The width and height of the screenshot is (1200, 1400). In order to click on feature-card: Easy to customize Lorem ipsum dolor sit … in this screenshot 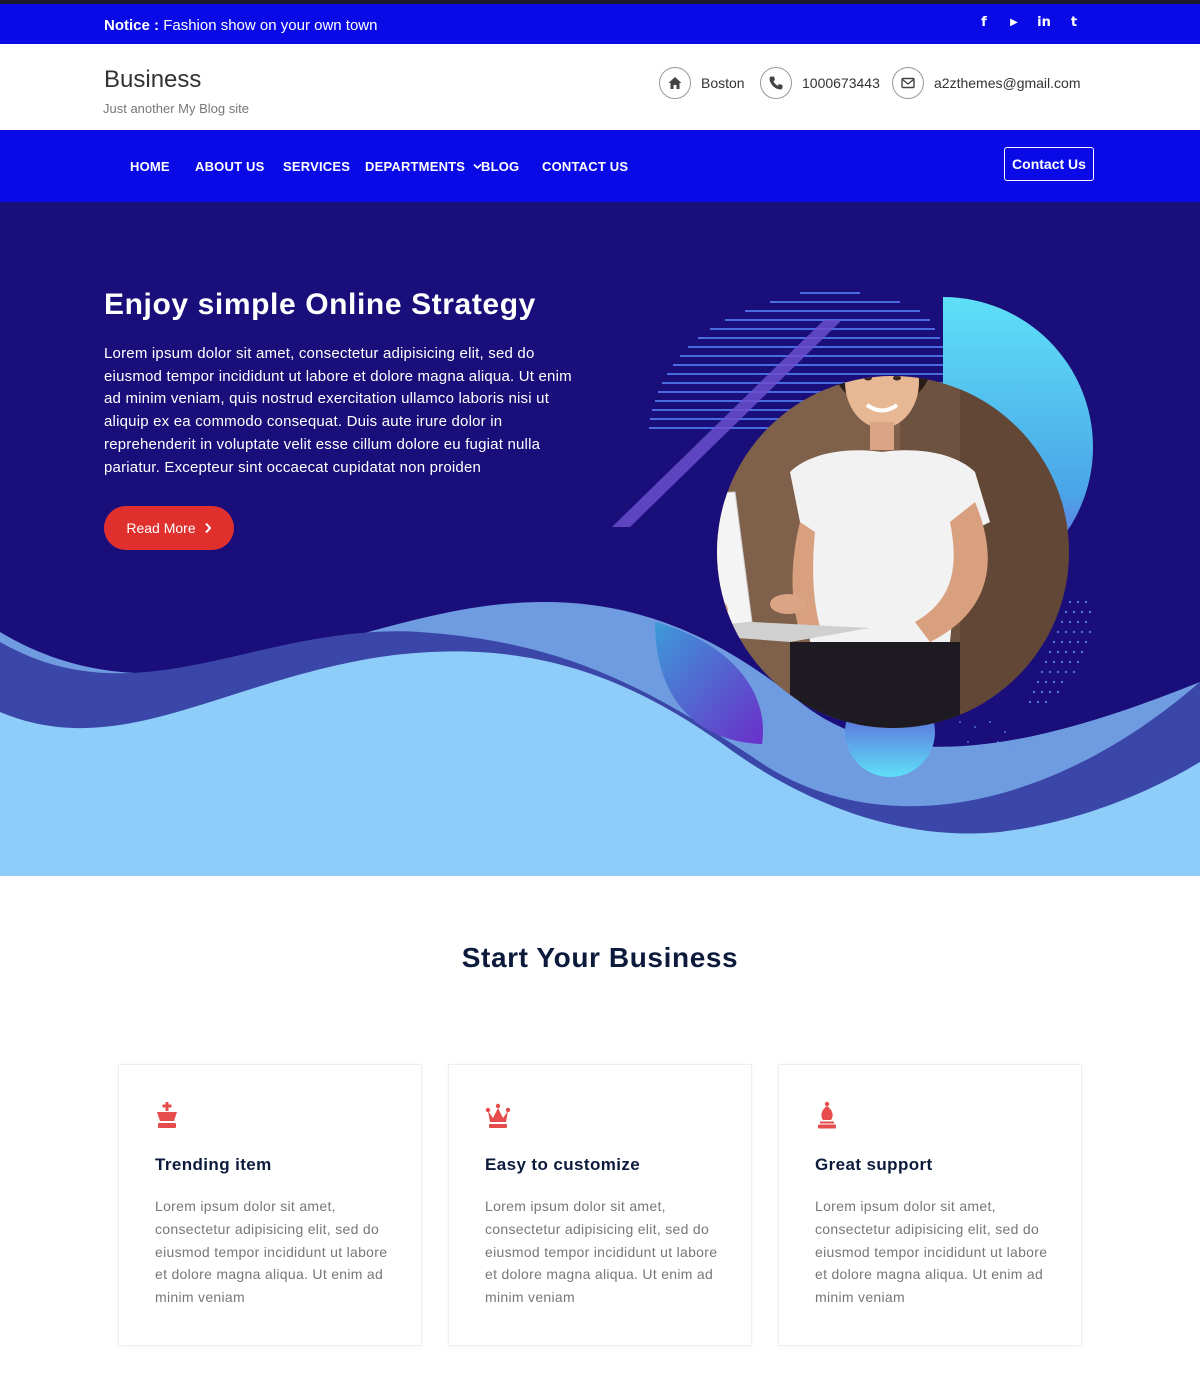, I will do `click(600, 1205)`.